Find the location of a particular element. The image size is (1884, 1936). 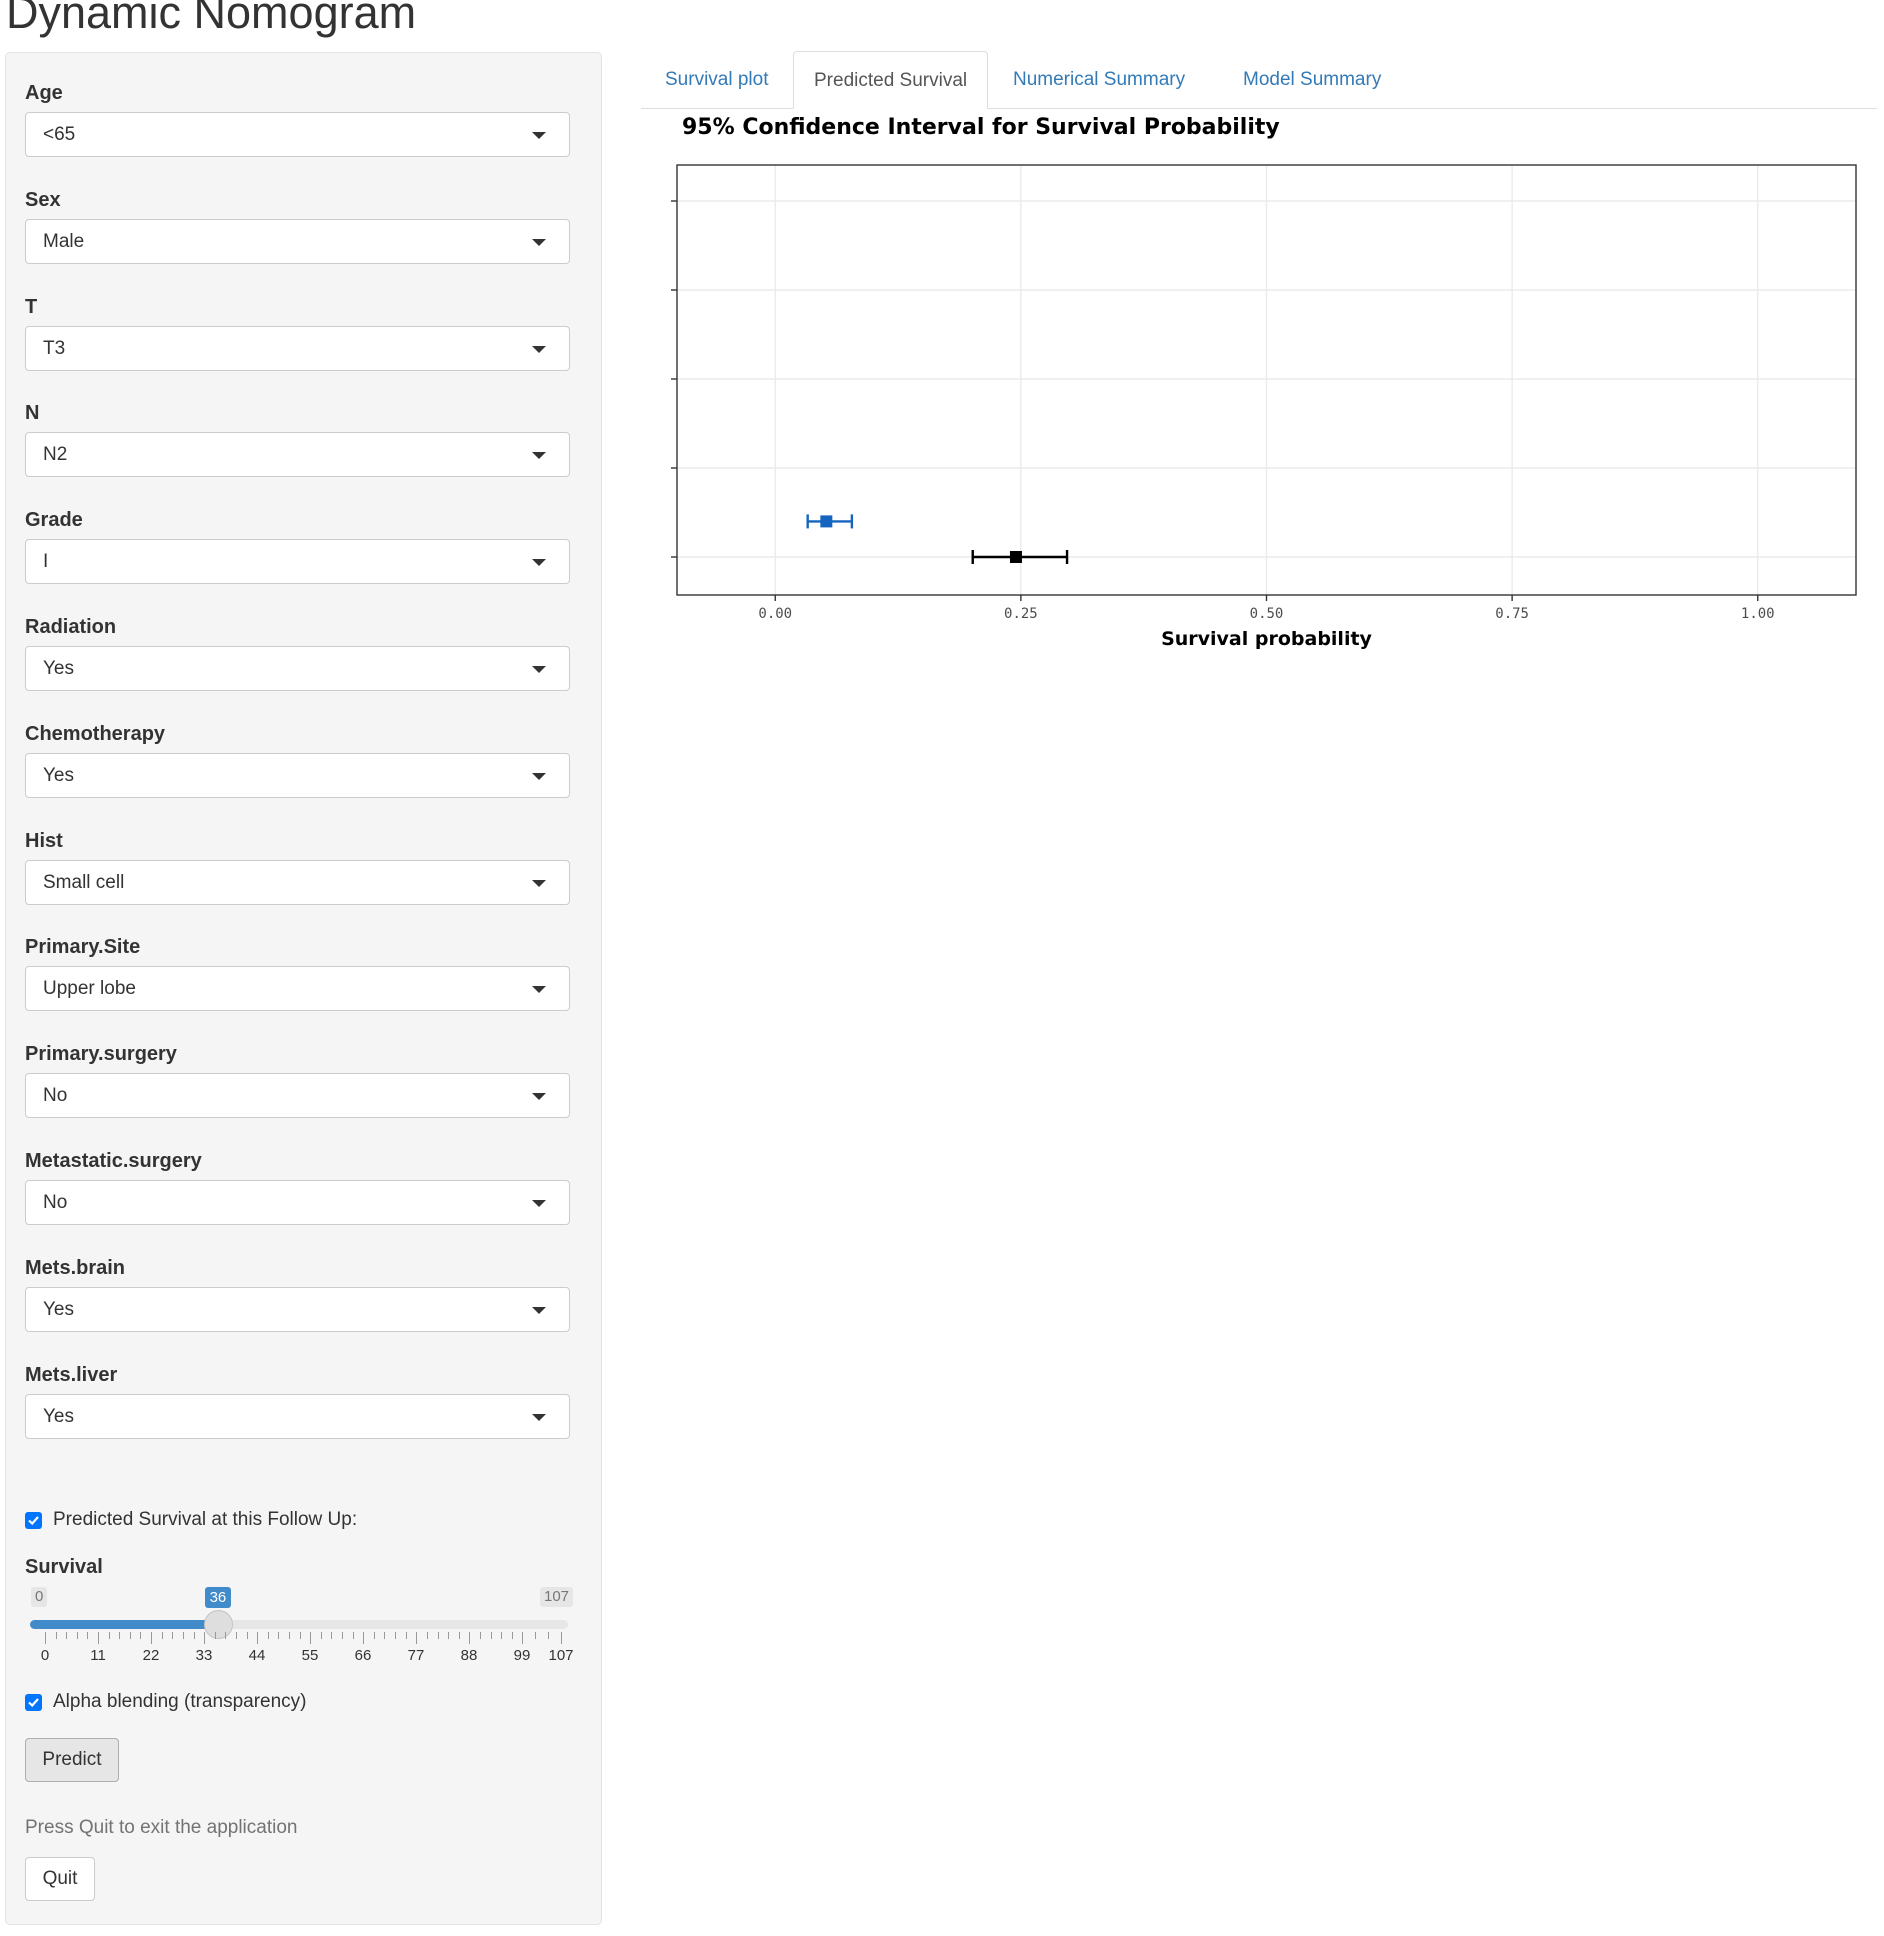

slider-value-label: 36 is located at coordinates (218, 1597).